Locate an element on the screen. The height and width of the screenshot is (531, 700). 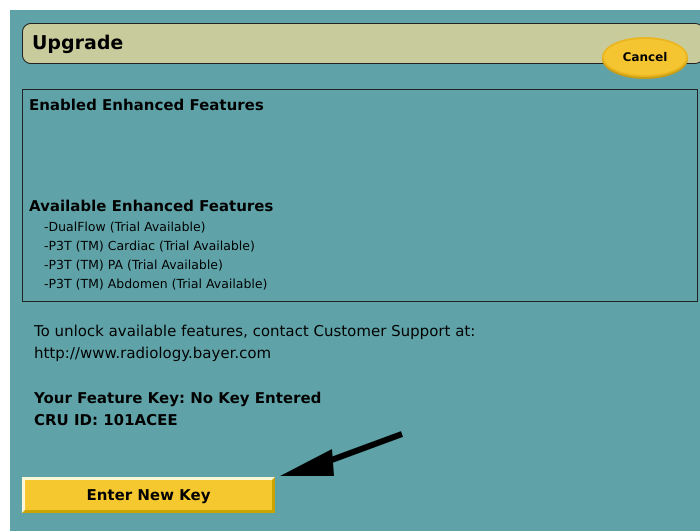
window-title: Upgrade is located at coordinates (78, 43).